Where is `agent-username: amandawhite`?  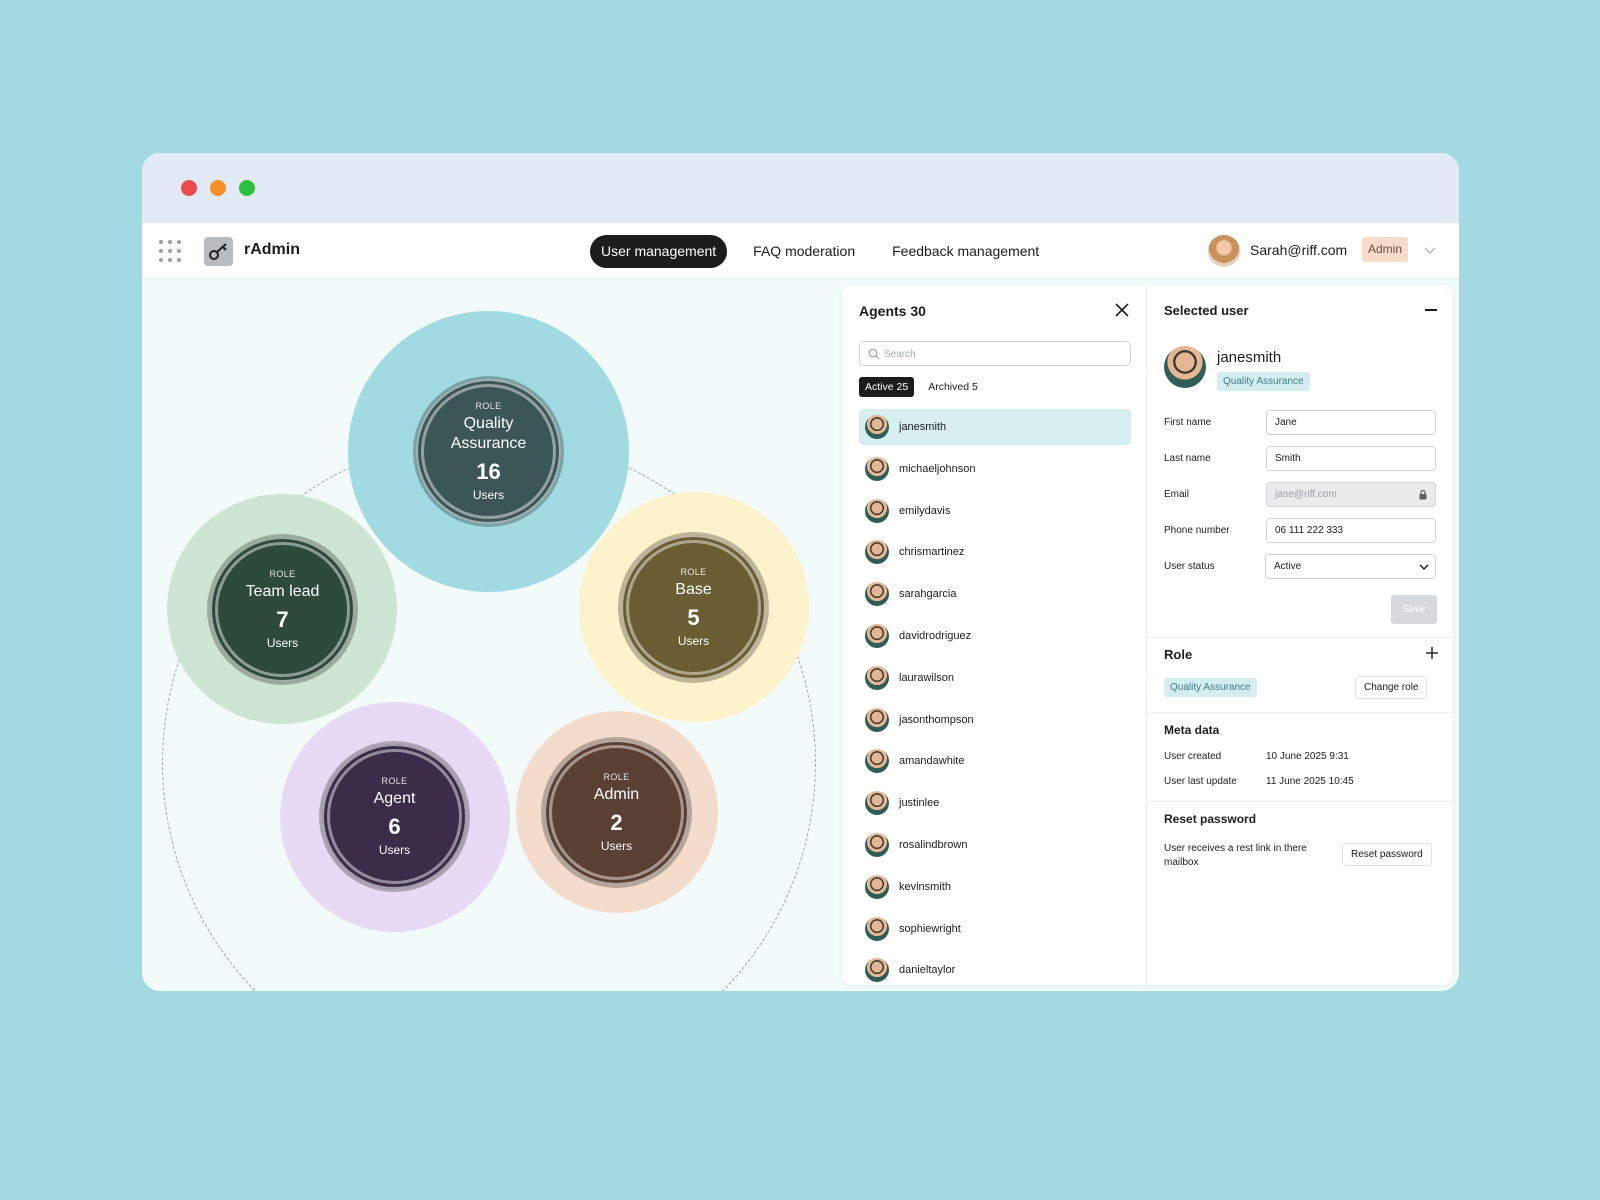 agent-username: amandawhite is located at coordinates (932, 761).